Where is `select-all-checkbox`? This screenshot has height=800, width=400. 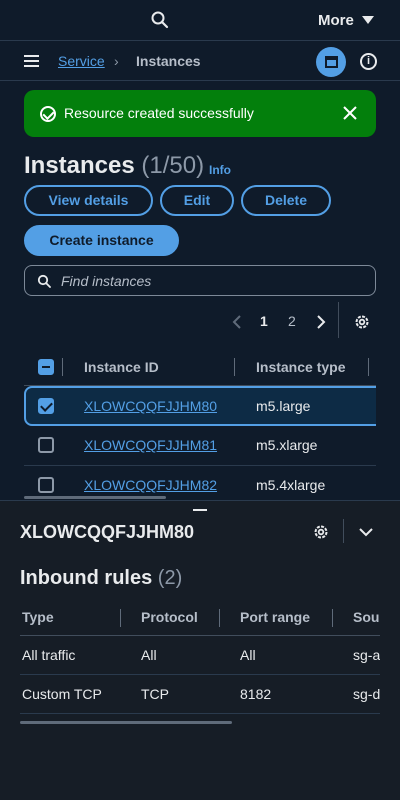
select-all-checkbox is located at coordinates (46, 367).